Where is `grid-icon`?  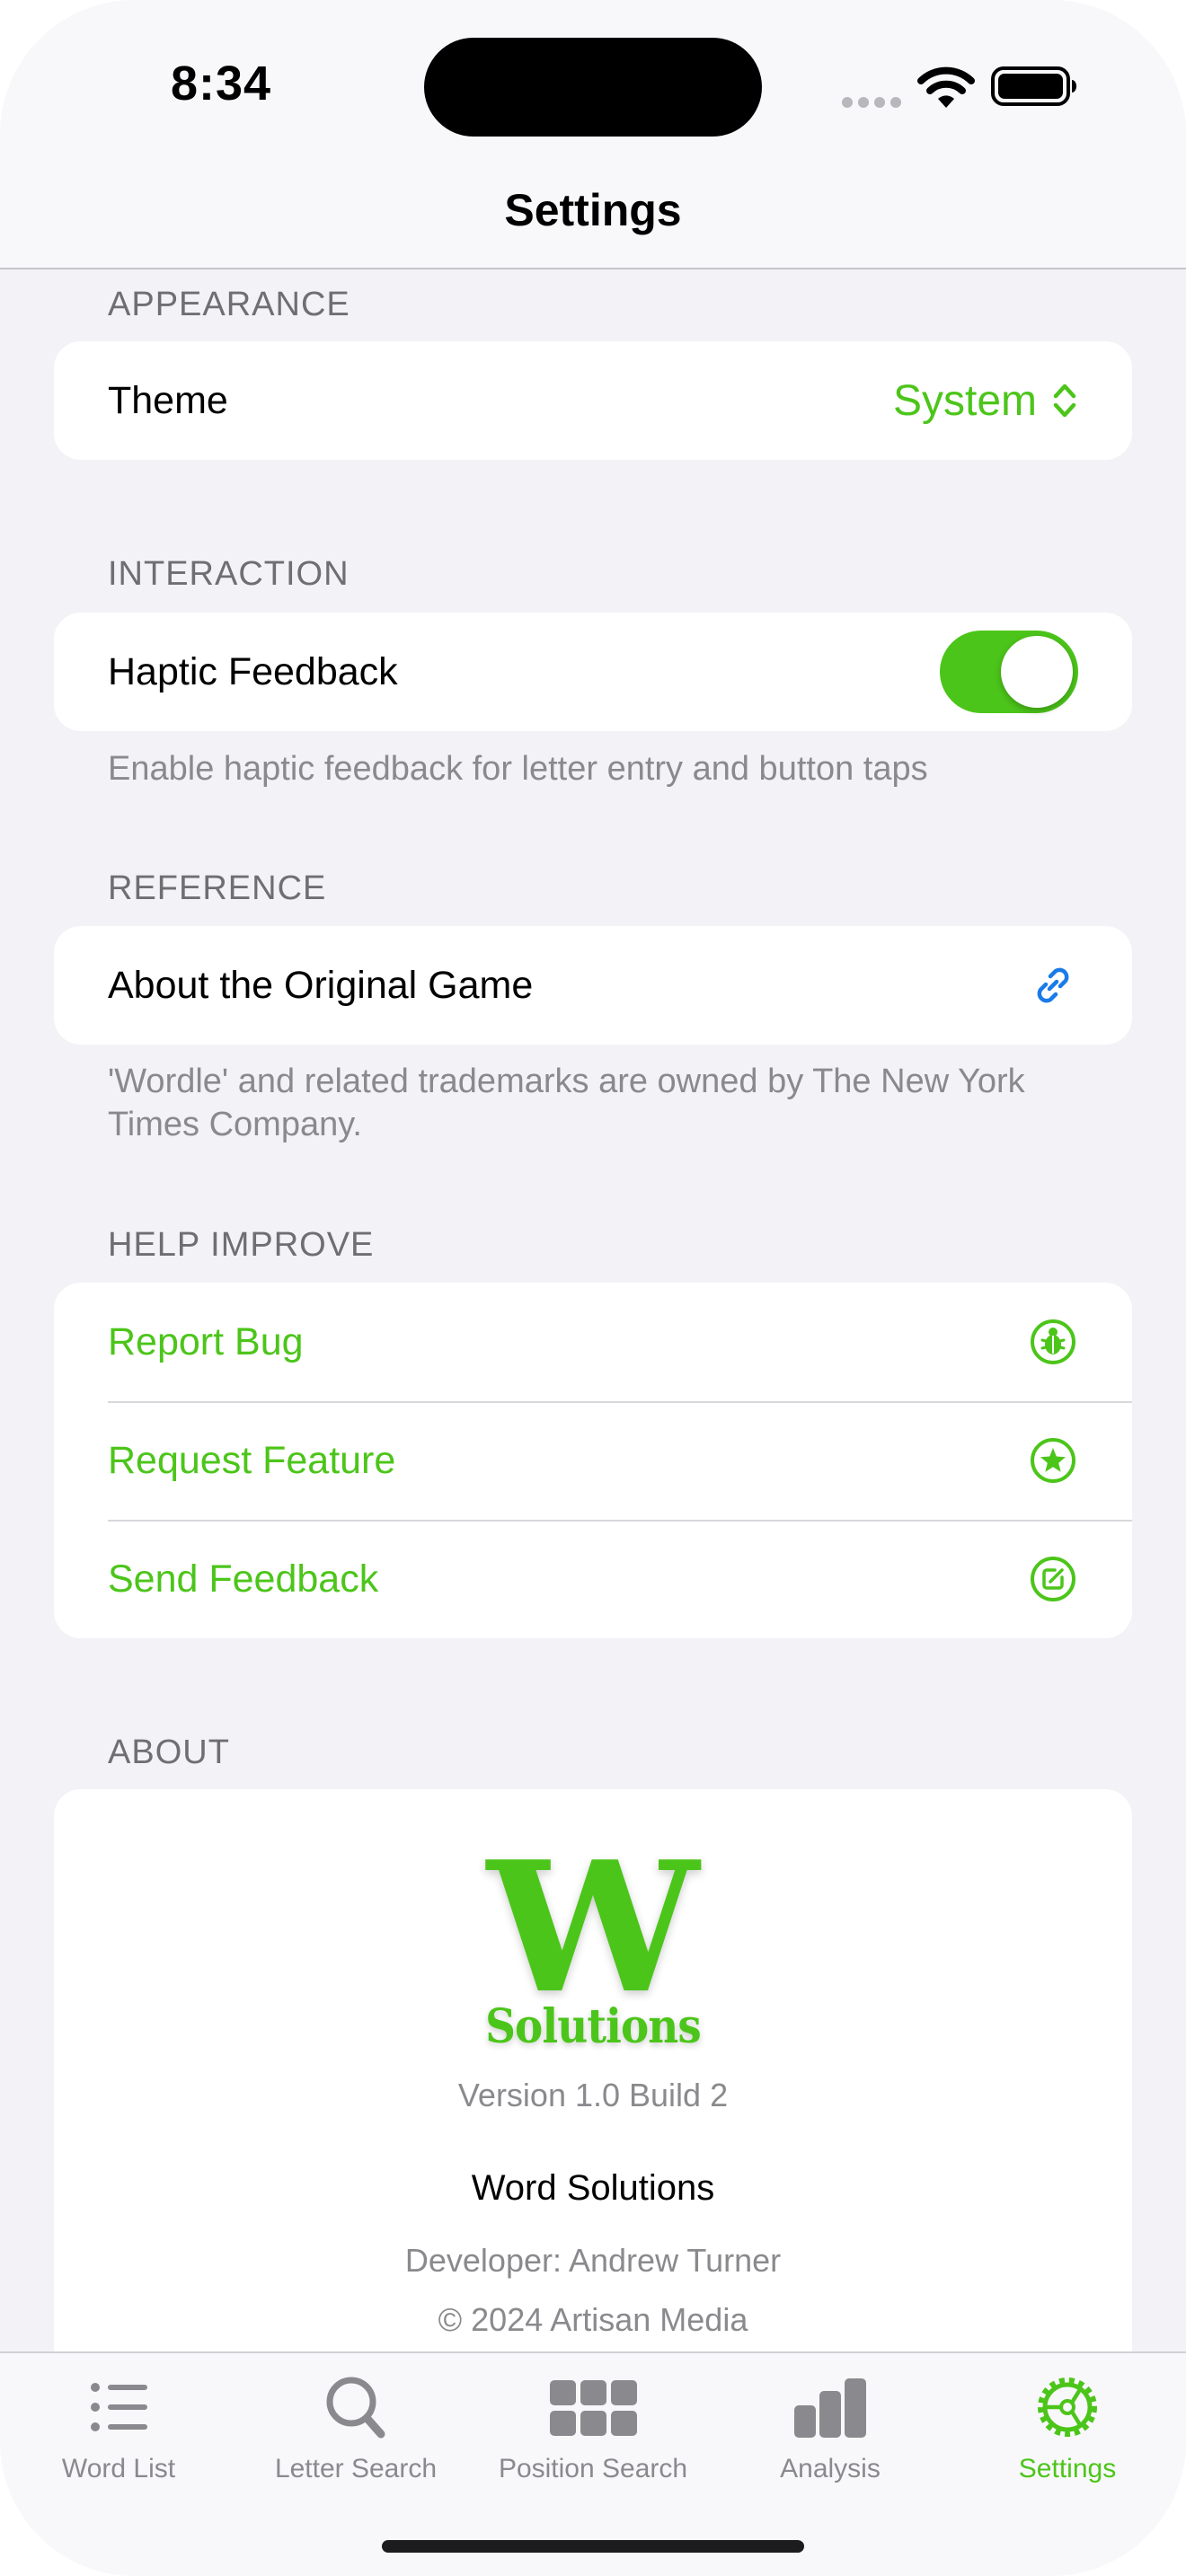 grid-icon is located at coordinates (593, 2408).